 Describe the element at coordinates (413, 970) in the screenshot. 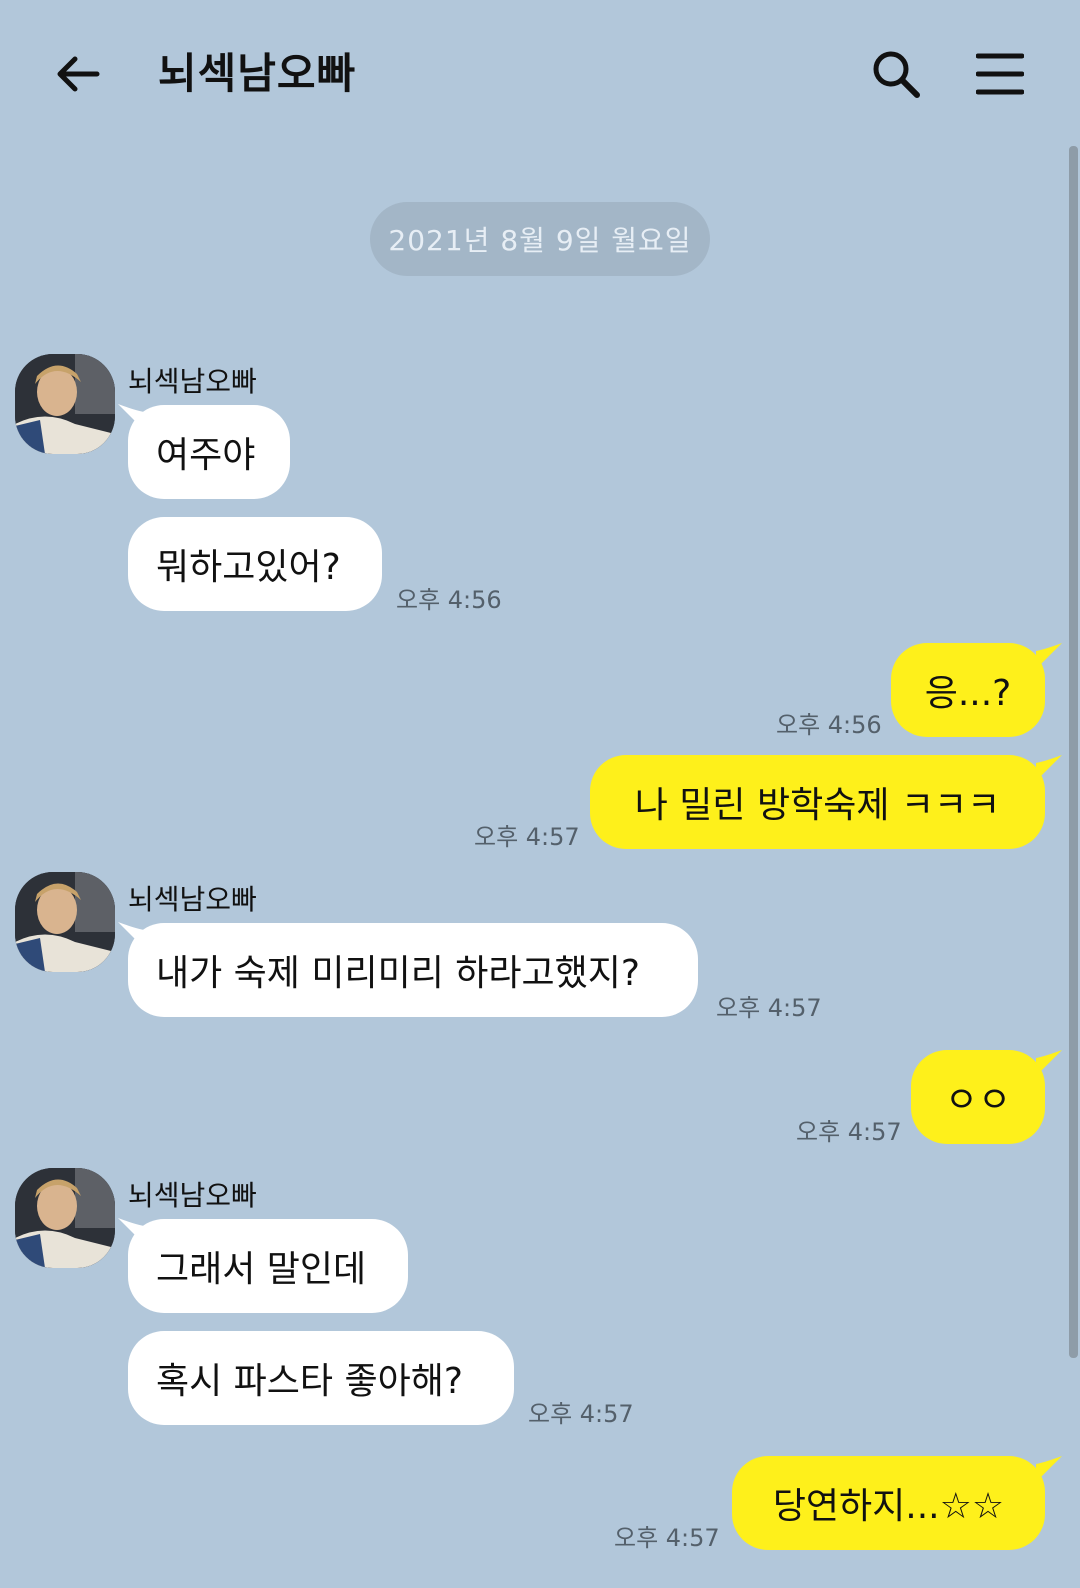

I see `message-bubble: 내가 숙제 미리미리 하라고했지?` at that location.